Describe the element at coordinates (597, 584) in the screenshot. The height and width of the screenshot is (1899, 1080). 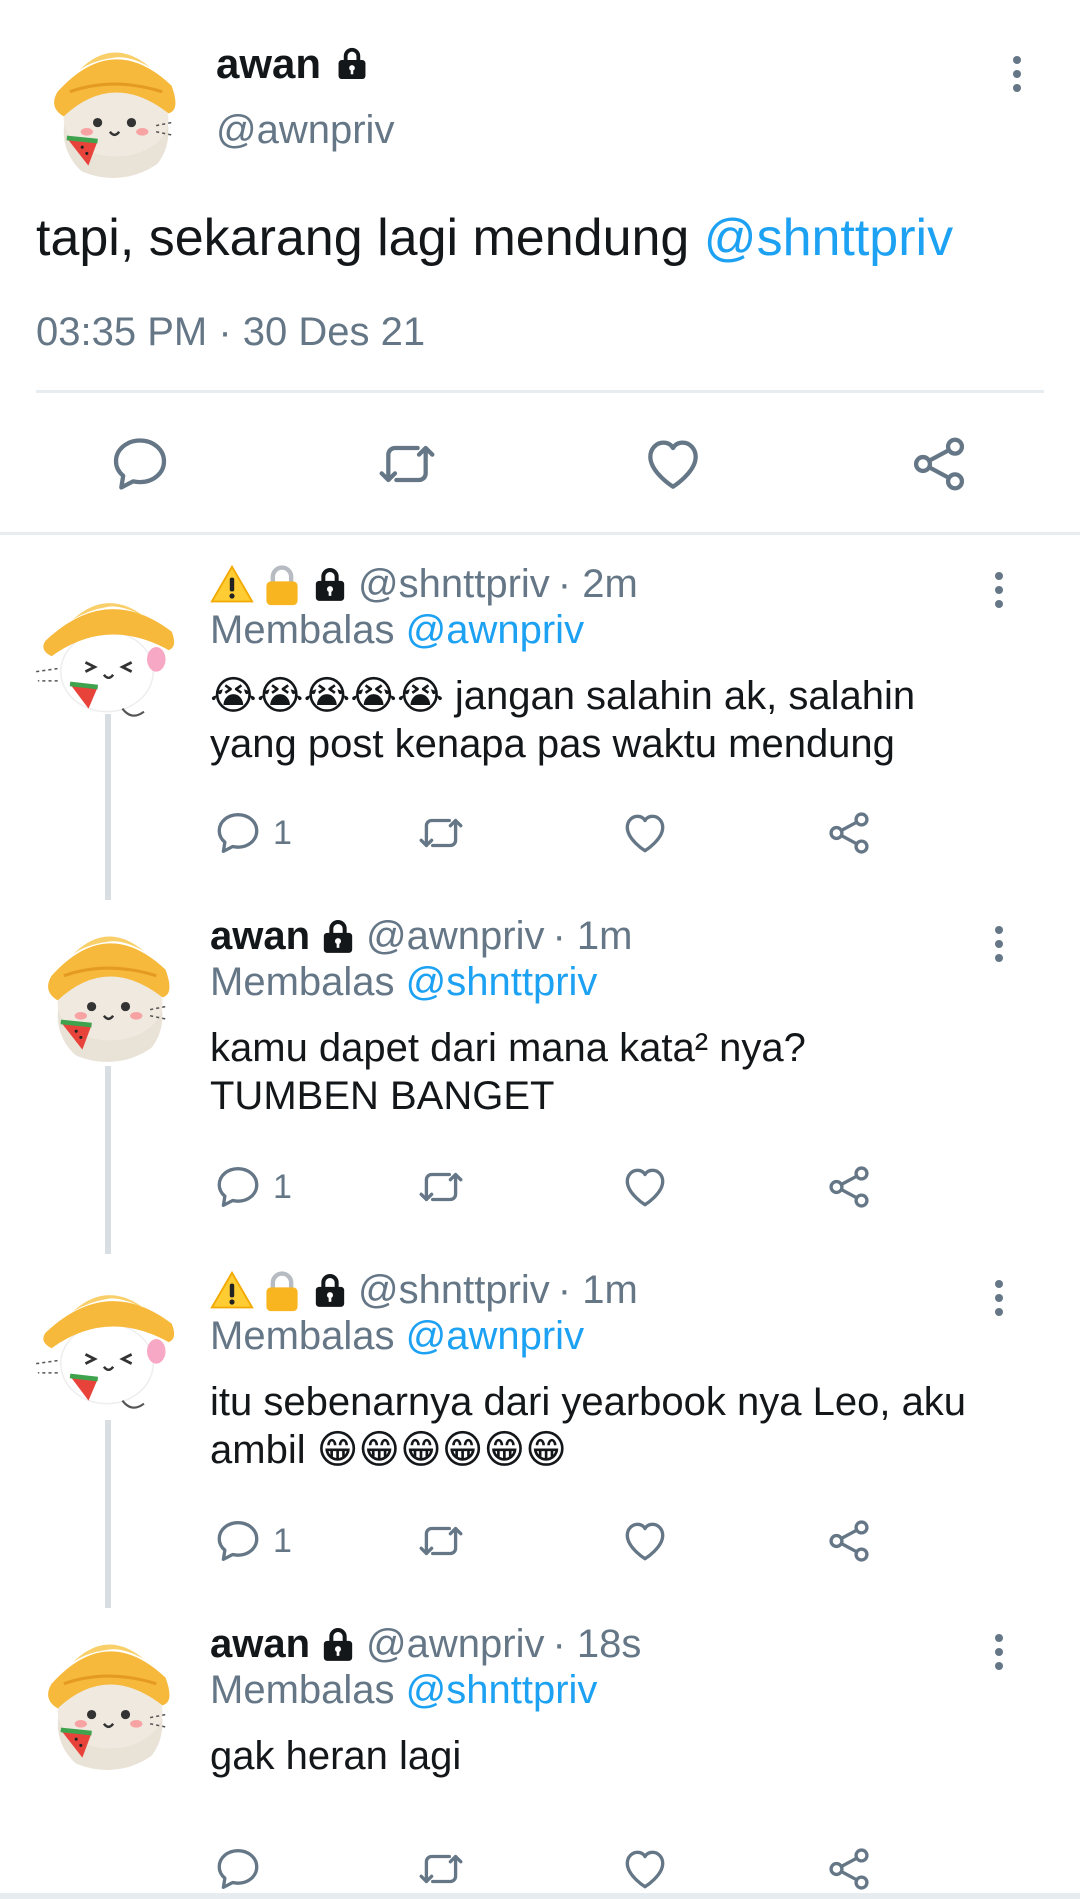
I see `reply-time: · 2m` at that location.